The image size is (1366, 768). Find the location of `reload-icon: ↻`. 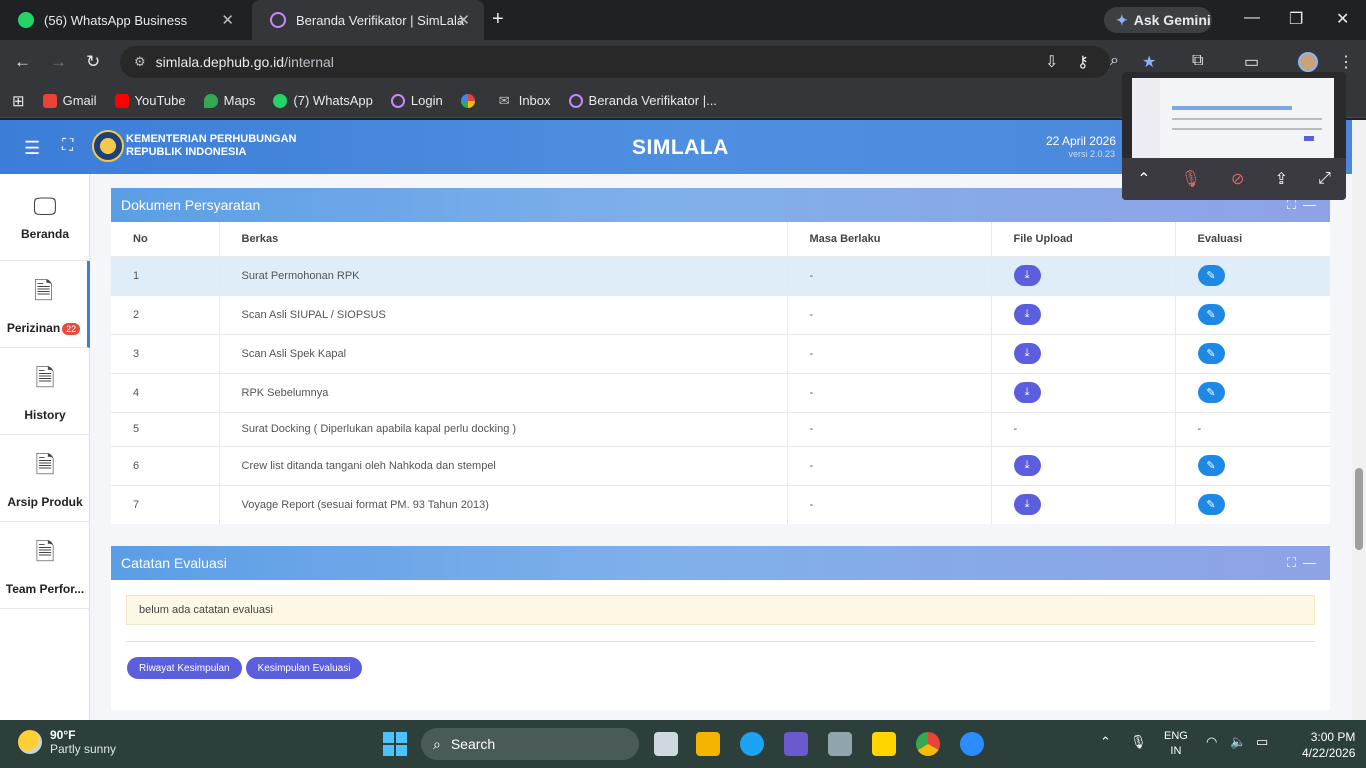

reload-icon: ↻ is located at coordinates (93, 62).